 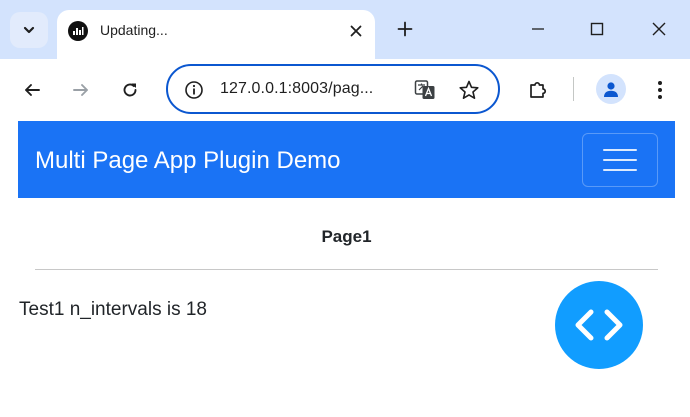 I want to click on person-icon, so click(x=611, y=89).